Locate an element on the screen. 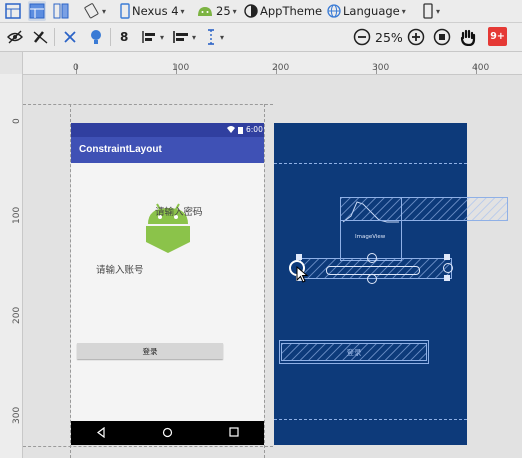 This screenshot has height=458, width=522. globe-icon is located at coordinates (334, 11).